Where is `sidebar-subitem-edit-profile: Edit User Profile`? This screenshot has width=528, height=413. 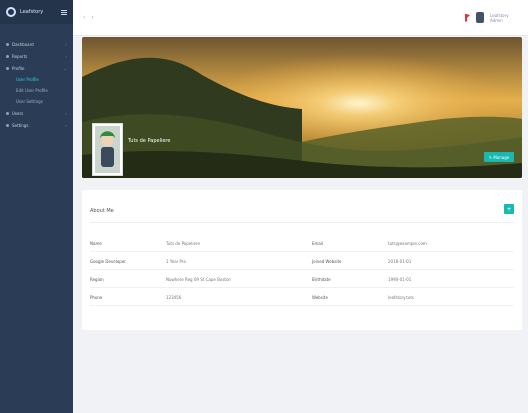
sidebar-subitem-edit-profile: Edit User Profile is located at coordinates (36, 90).